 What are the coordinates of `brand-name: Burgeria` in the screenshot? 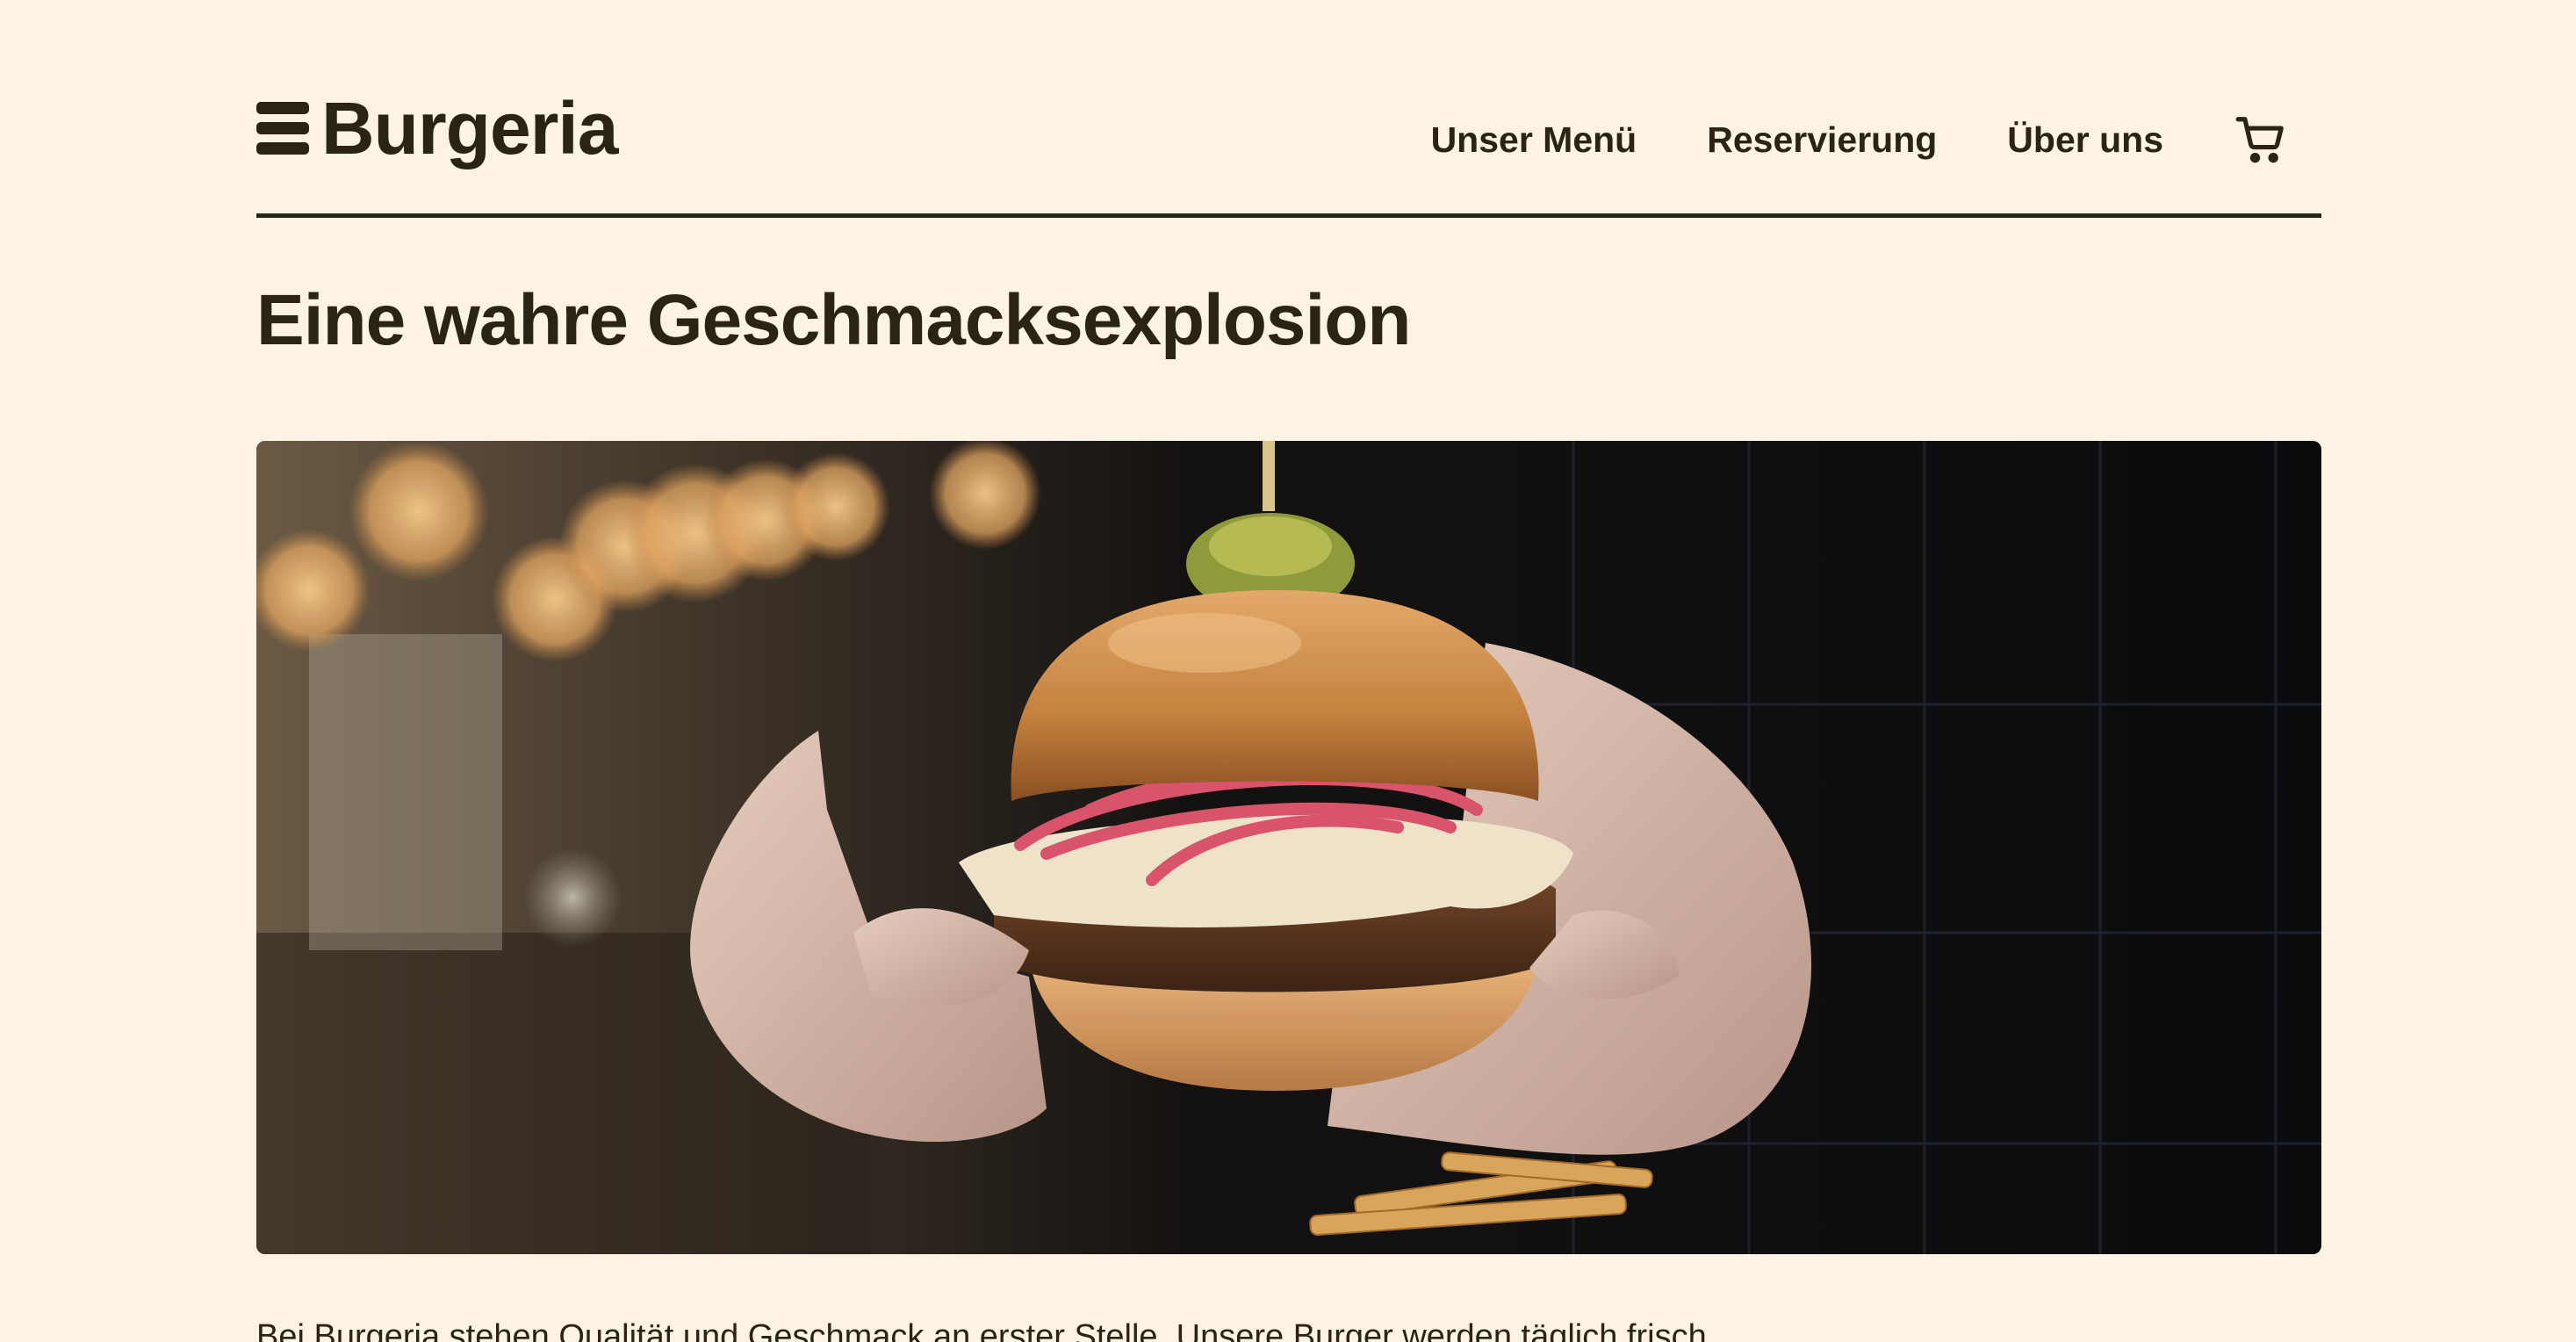 It's located at (469, 128).